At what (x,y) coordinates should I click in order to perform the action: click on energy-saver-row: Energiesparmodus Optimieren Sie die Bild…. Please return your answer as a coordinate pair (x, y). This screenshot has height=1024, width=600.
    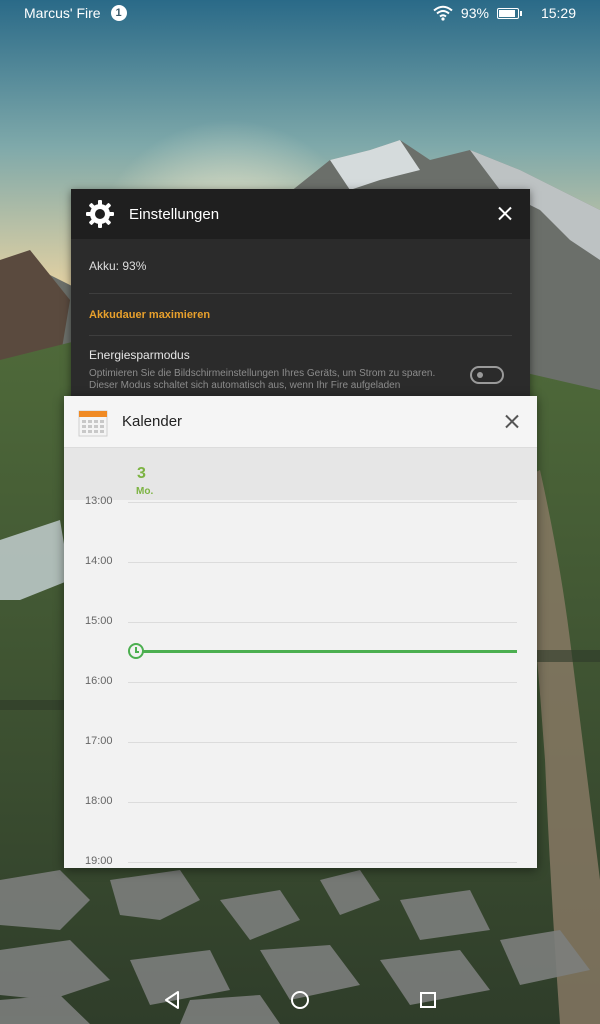
    Looking at the image, I should click on (300, 364).